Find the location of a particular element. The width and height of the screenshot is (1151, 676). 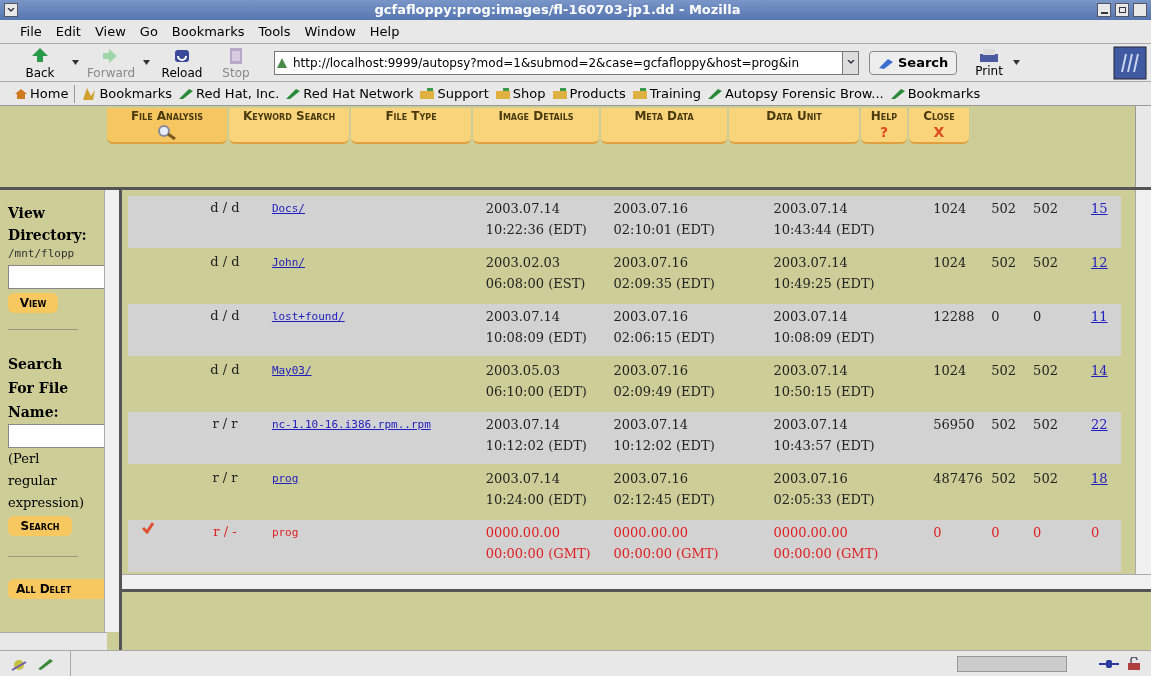

table-cell-text: 2003.05.03 06:10:00 (EDT) is located at coordinates (536, 381).